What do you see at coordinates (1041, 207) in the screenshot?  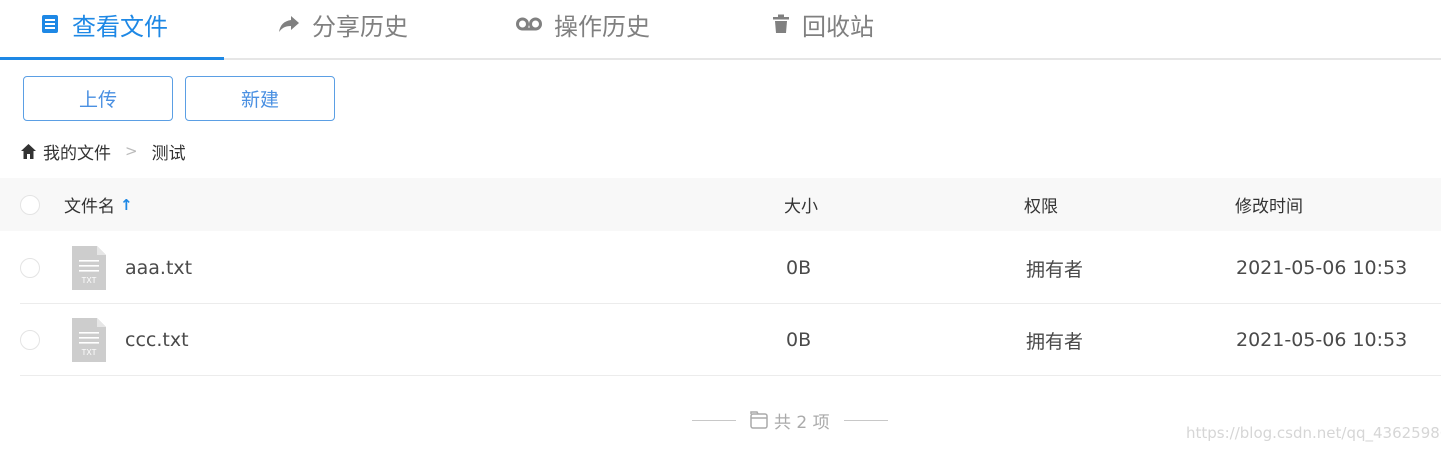 I see `header-permission: 权限` at bounding box center [1041, 207].